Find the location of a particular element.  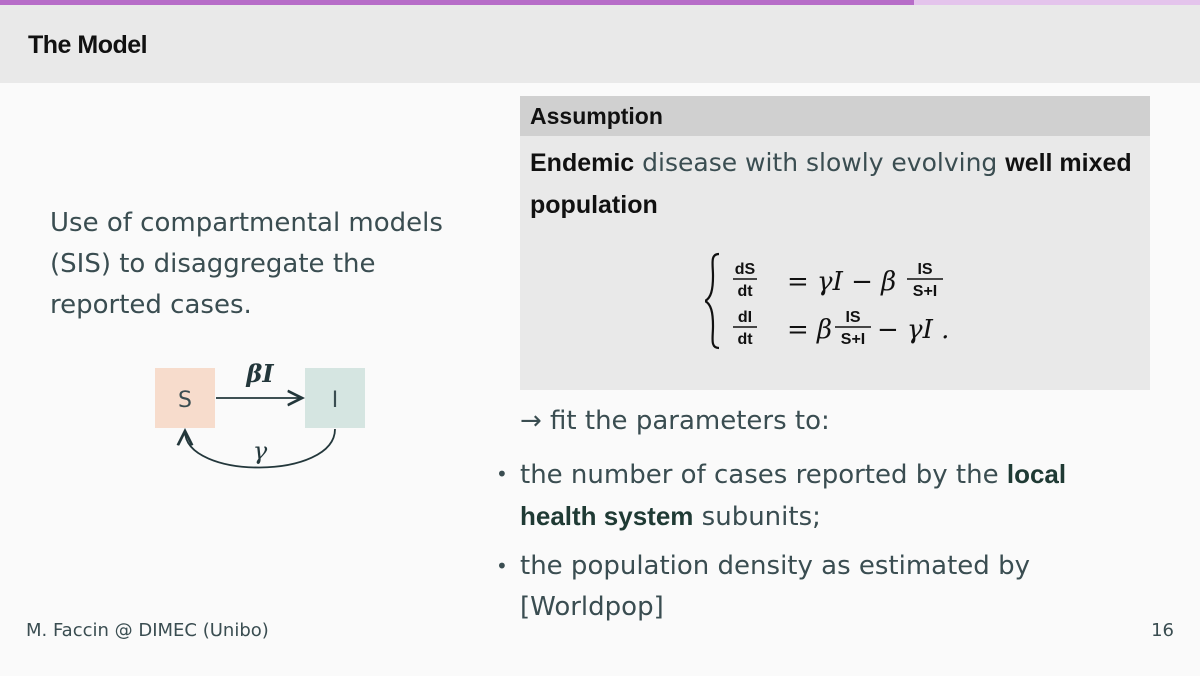

page-number: 16 is located at coordinates (1162, 630).